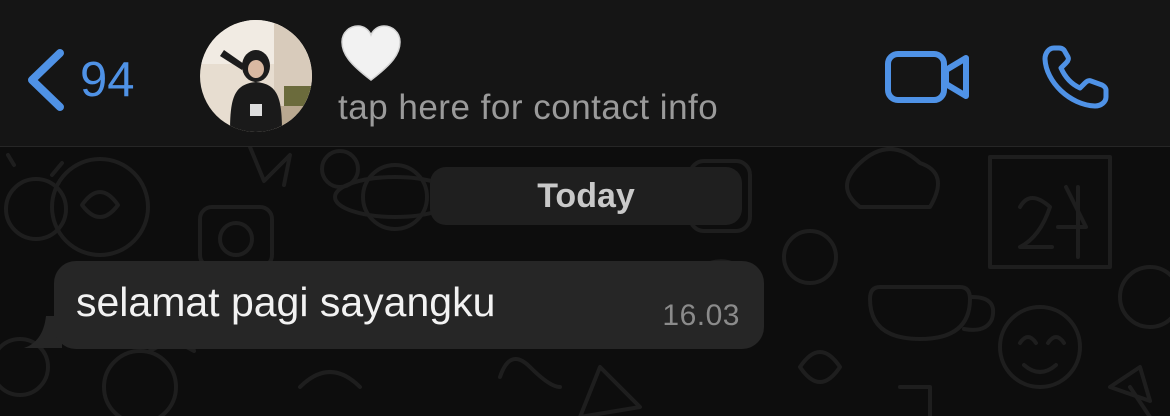 The image size is (1170, 416). I want to click on unread-count: 94, so click(107, 79).